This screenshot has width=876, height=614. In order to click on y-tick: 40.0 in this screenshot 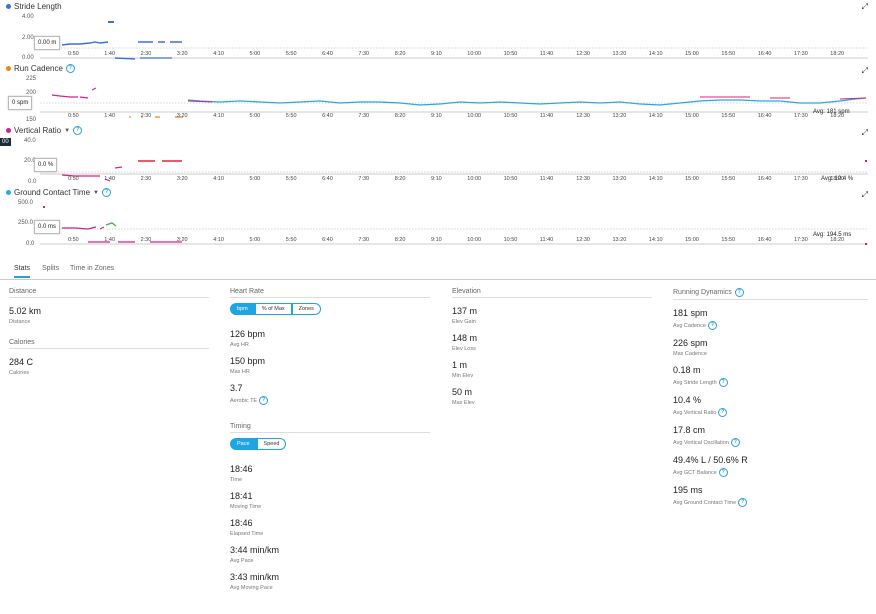, I will do `click(30, 141)`.